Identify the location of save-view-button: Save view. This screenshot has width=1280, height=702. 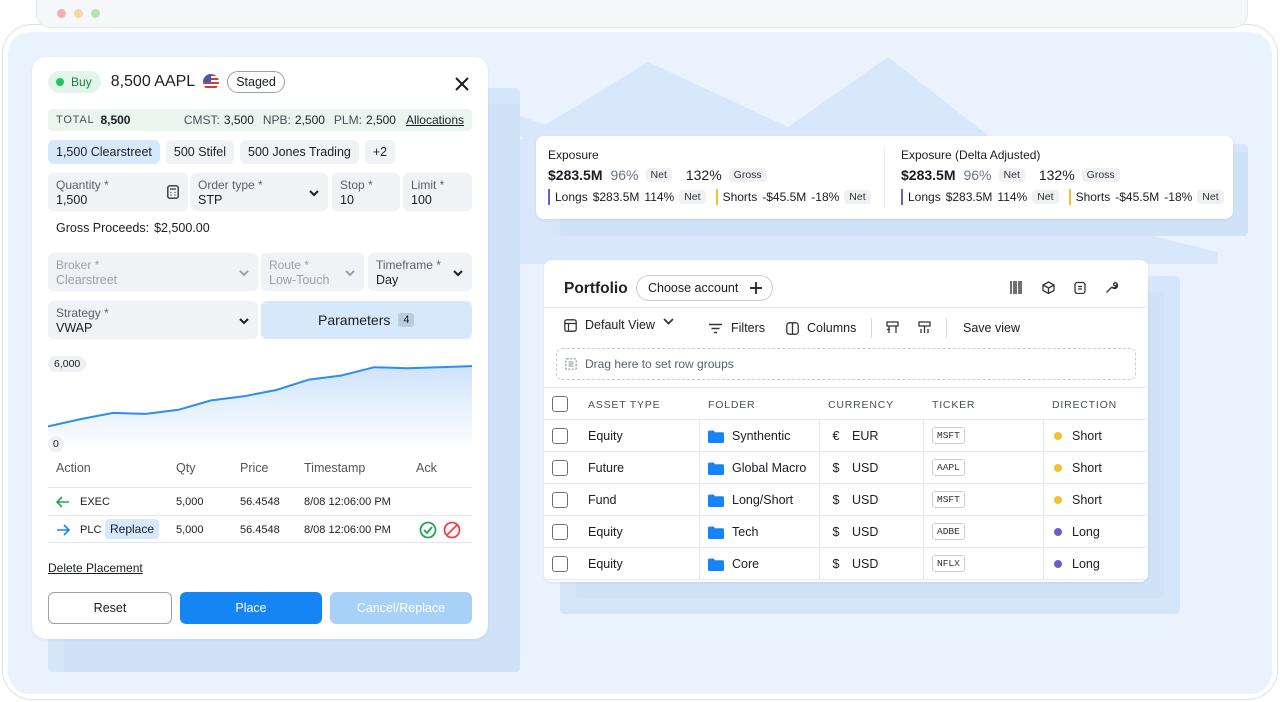
(991, 328).